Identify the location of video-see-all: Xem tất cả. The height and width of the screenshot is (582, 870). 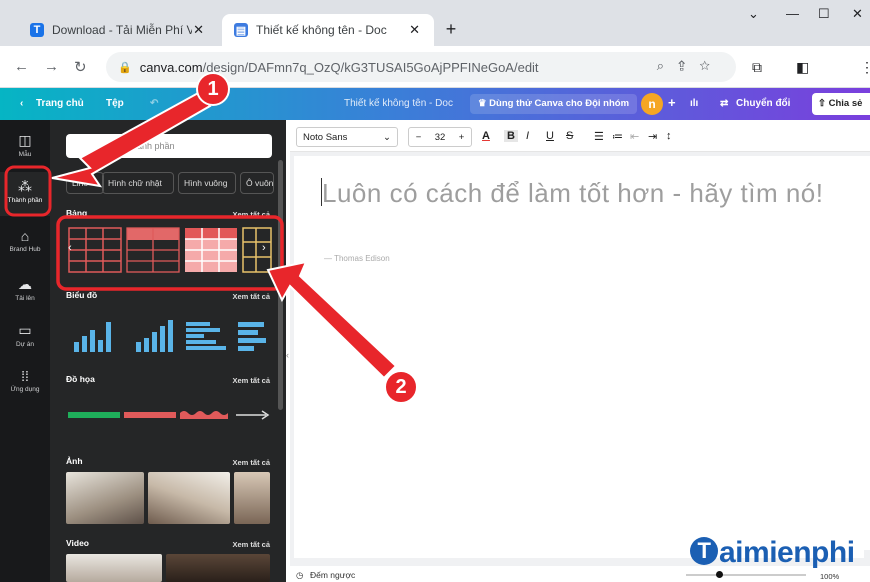
(251, 544).